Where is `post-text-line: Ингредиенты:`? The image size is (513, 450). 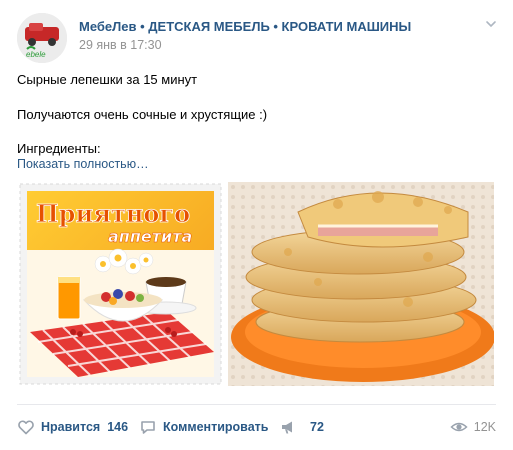 post-text-line: Ингредиенты: is located at coordinates (59, 148).